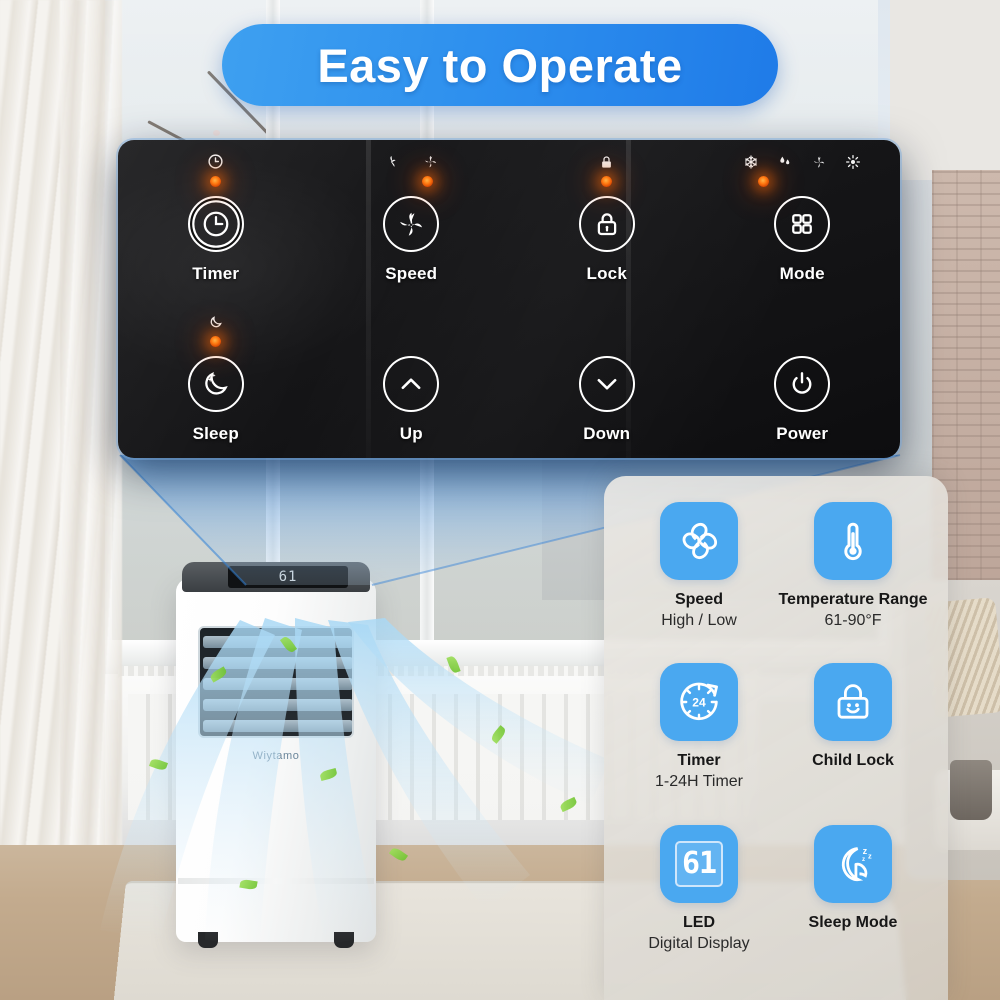 This screenshot has width=1000, height=1000. What do you see at coordinates (216, 273) in the screenshot?
I see `timer-button-label: Timer` at bounding box center [216, 273].